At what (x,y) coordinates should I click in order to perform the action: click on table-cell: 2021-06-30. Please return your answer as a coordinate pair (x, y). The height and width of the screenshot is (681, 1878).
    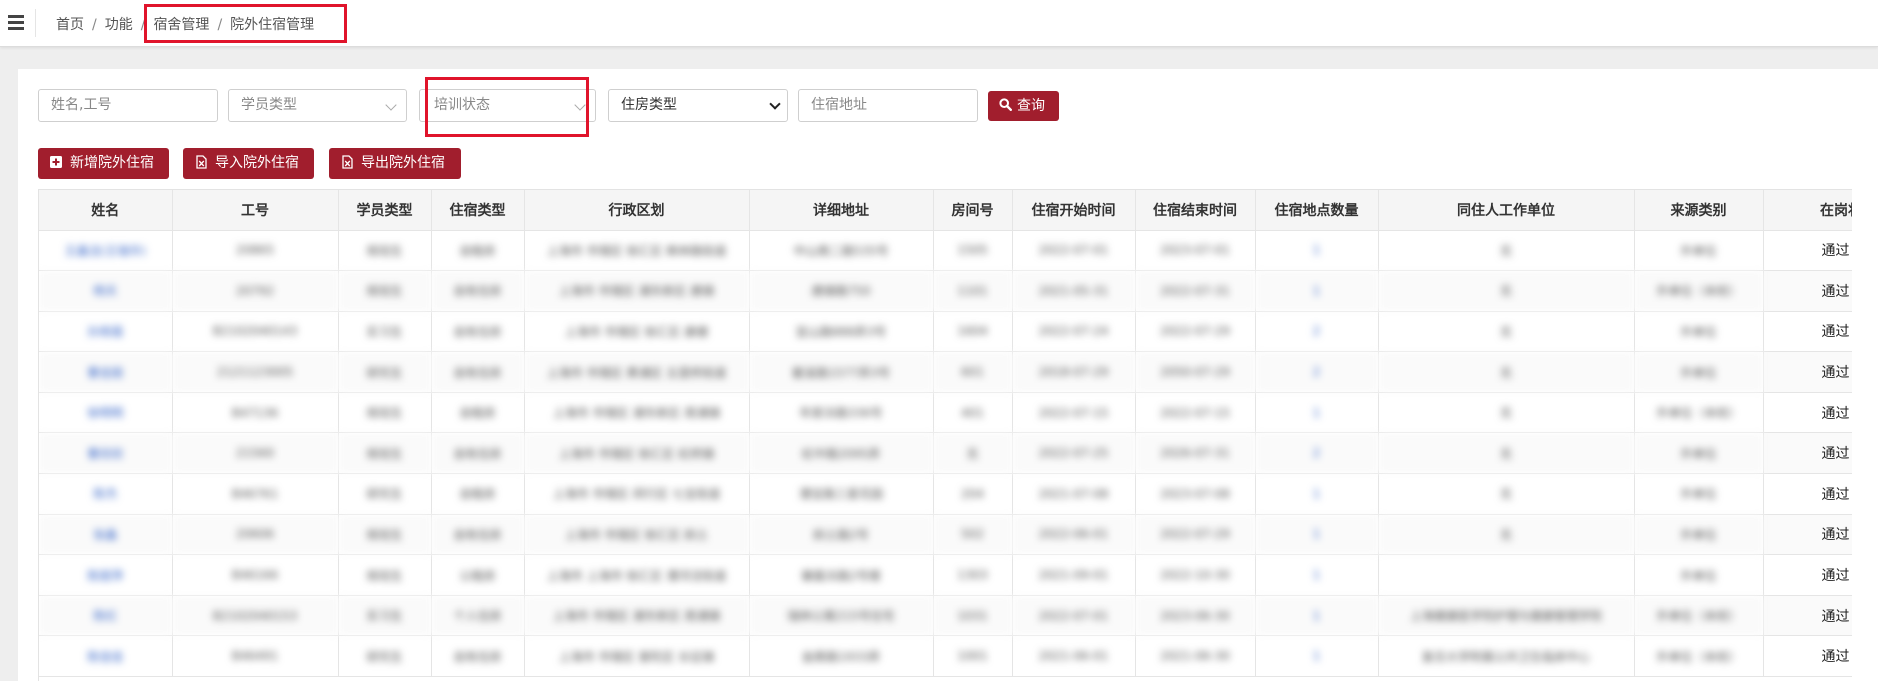
    Looking at the image, I should click on (1195, 656).